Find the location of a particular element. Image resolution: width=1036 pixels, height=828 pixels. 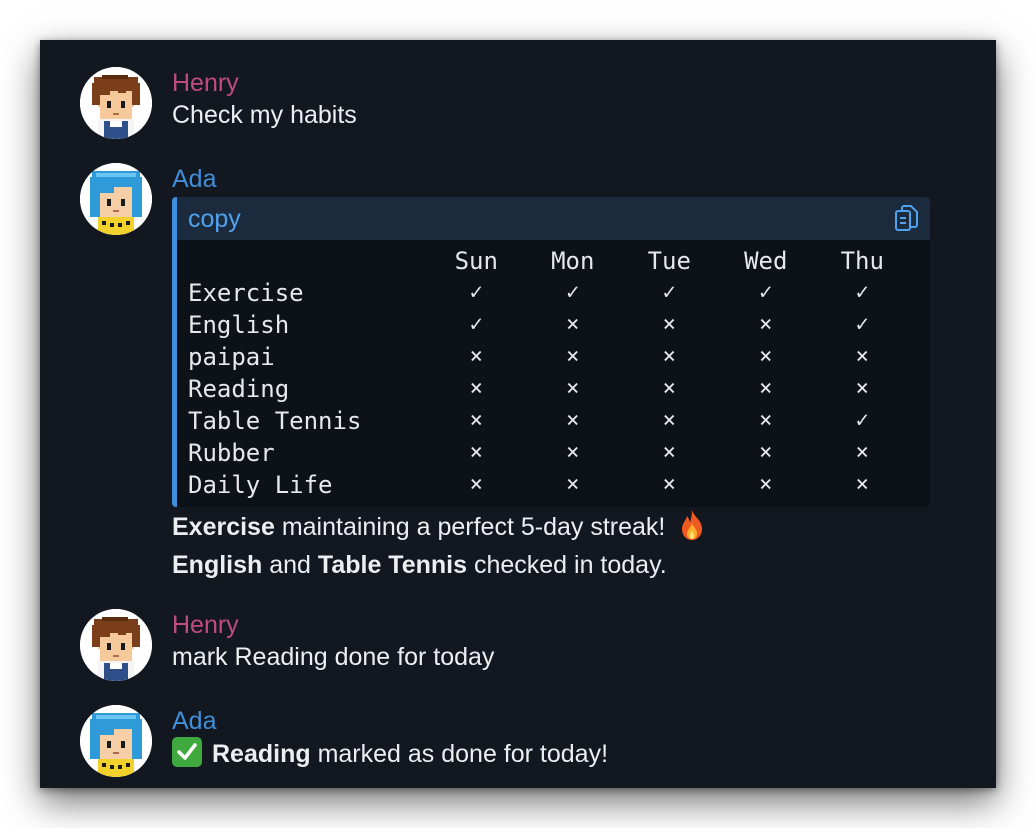

day-header-sun: Sun is located at coordinates (476, 261).